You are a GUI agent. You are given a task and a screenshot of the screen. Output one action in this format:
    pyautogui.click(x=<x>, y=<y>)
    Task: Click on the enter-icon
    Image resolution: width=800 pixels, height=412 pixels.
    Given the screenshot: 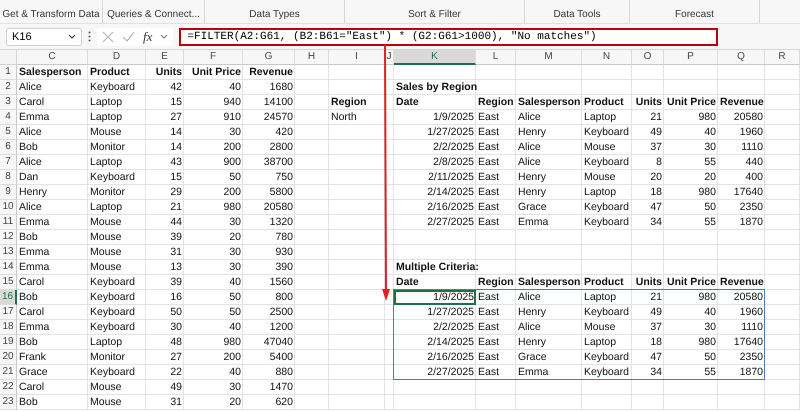 What is the action you would take?
    pyautogui.click(x=128, y=36)
    